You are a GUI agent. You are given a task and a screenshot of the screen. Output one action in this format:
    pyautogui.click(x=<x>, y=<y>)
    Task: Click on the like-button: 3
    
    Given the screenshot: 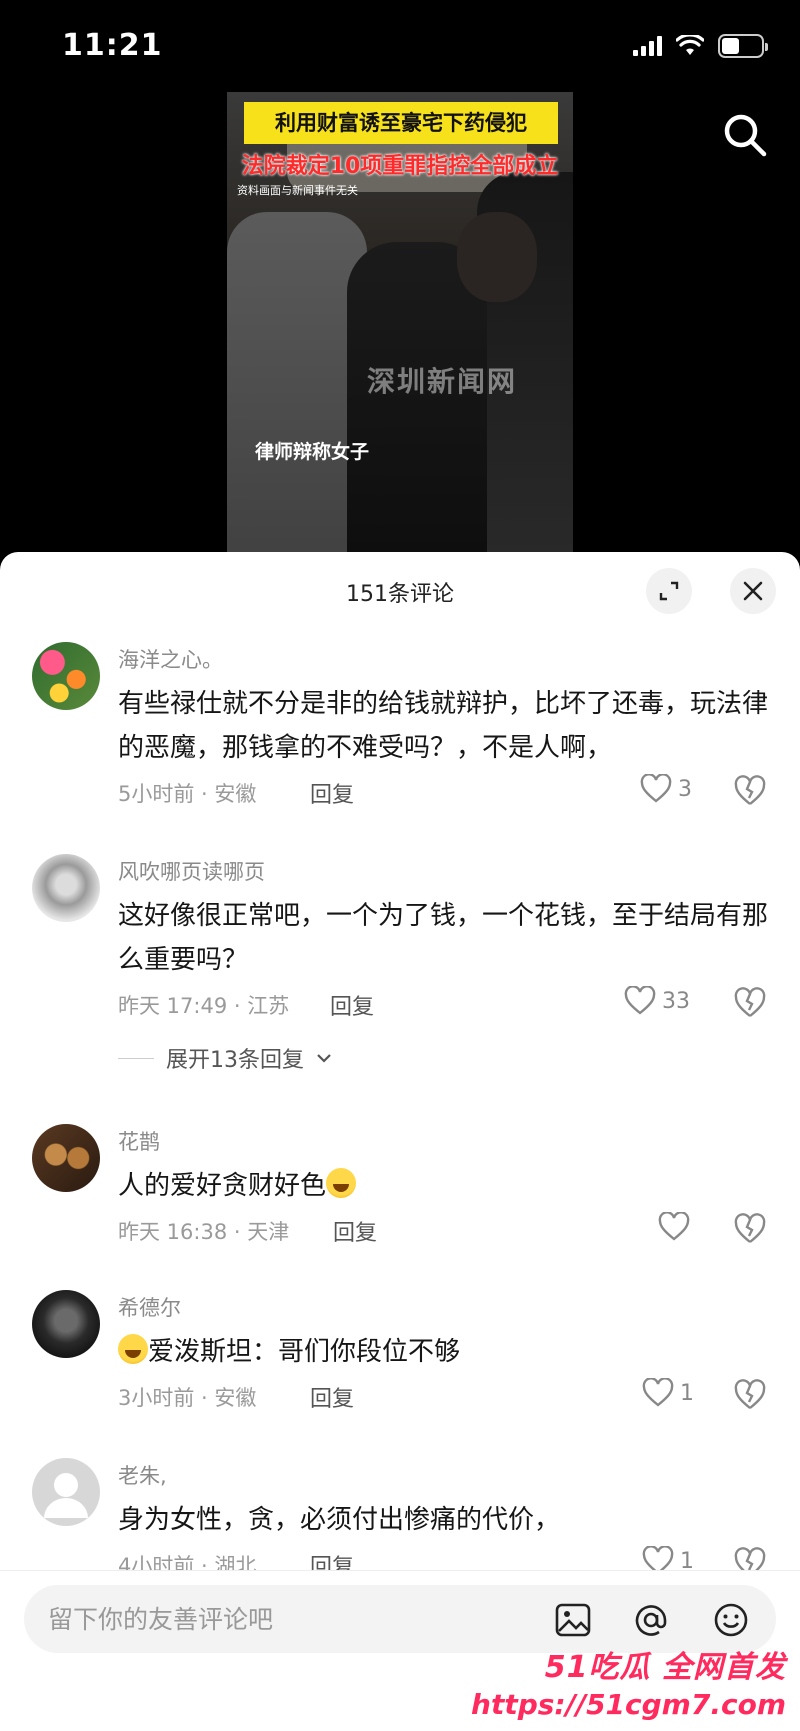 What is the action you would take?
    pyautogui.click(x=666, y=789)
    